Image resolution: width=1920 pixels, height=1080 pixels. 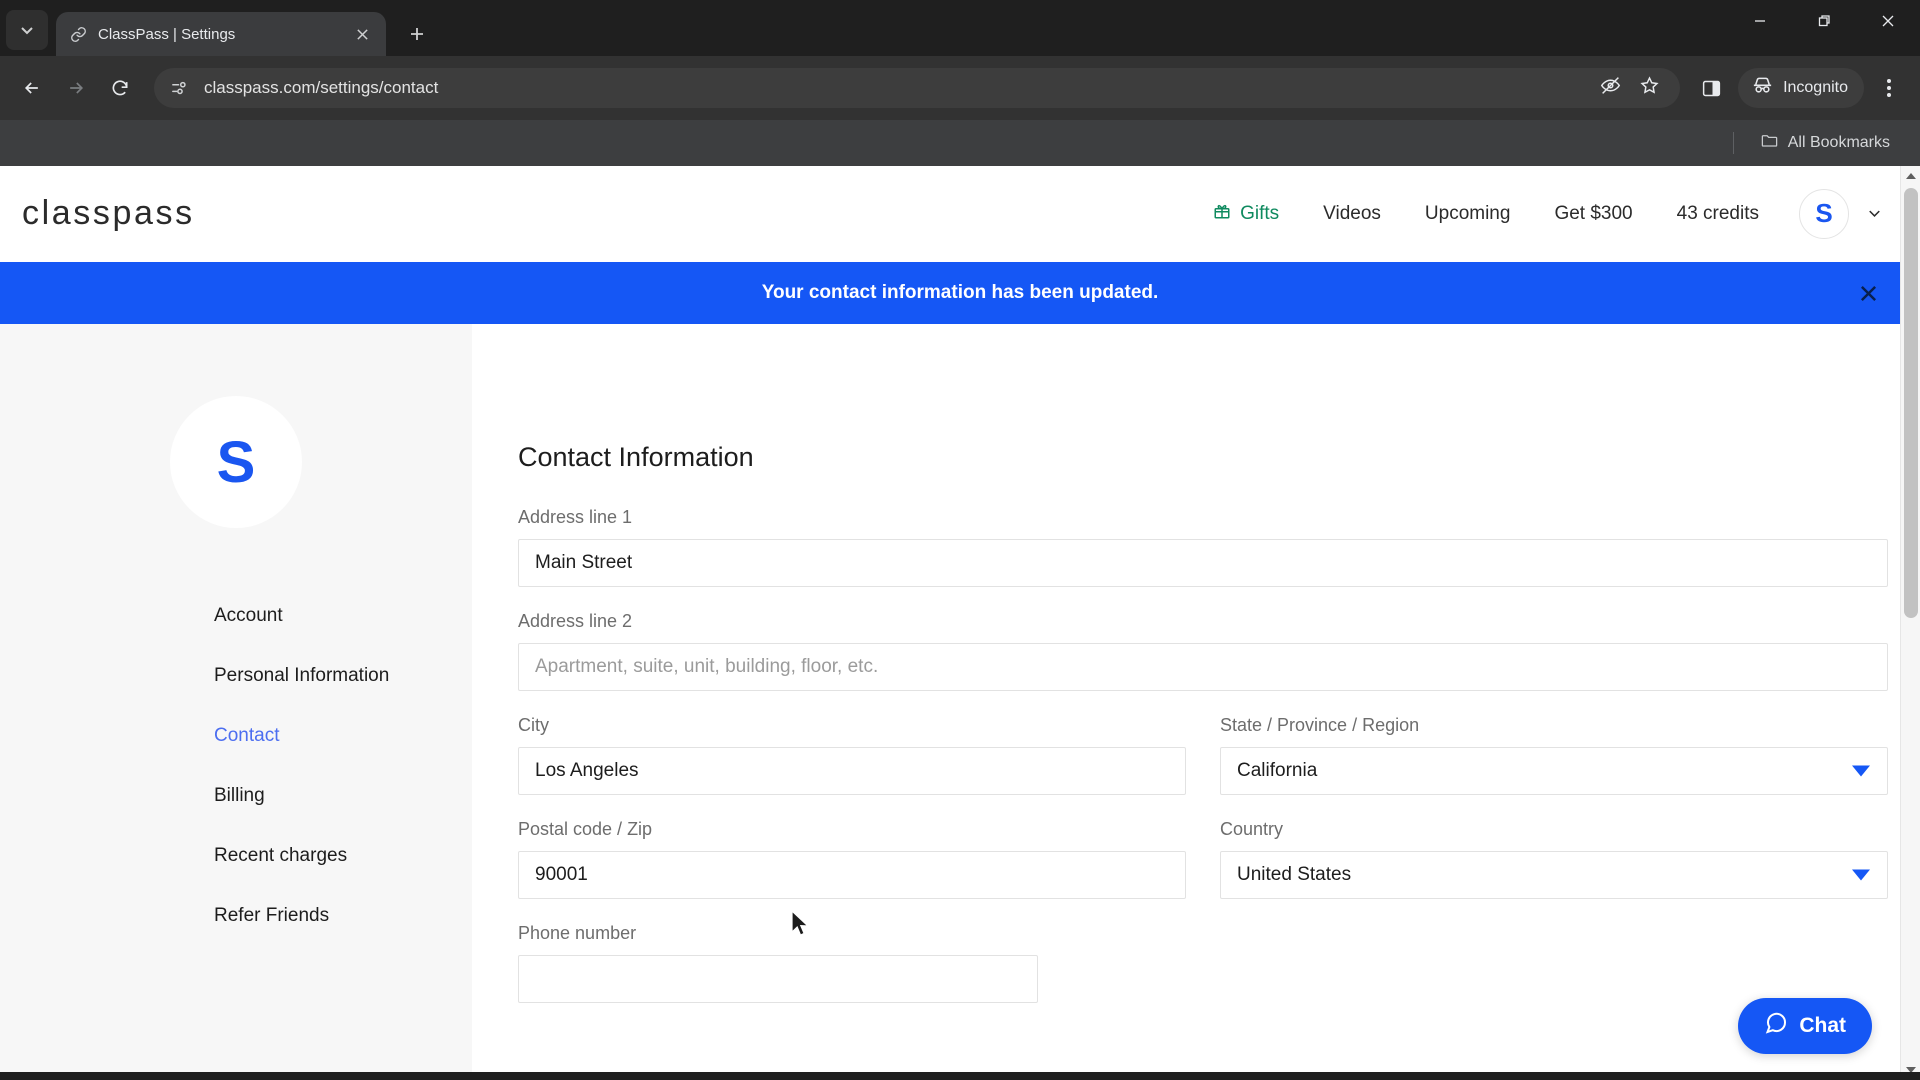 I want to click on all-bookmarks-button: All Bookmarks, so click(x=1825, y=143).